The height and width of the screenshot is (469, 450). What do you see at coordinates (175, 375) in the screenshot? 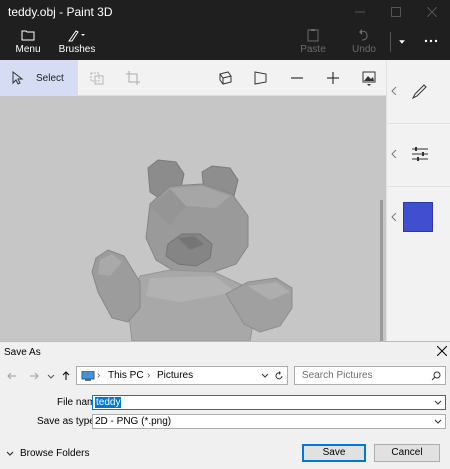
I see `breadcrumb-pictures: Pictures` at bounding box center [175, 375].